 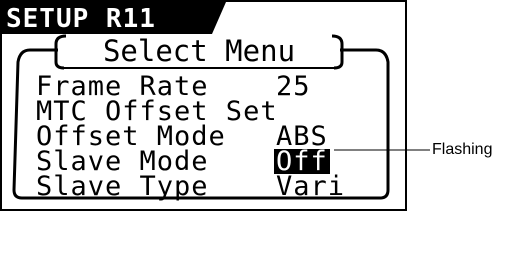 What do you see at coordinates (462, 149) in the screenshot?
I see `callout-label: Flashing` at bounding box center [462, 149].